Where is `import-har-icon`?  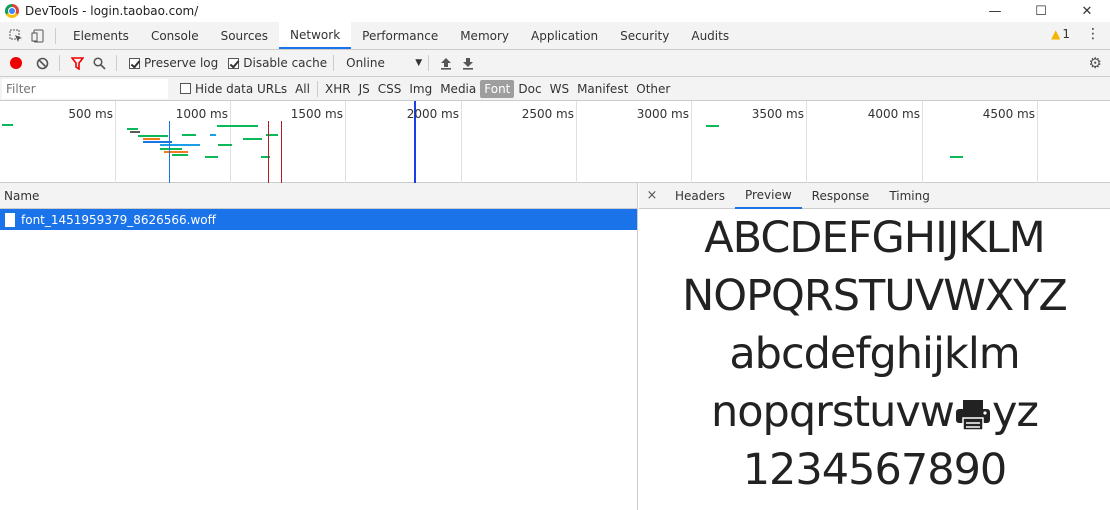 import-har-icon is located at coordinates (446, 63).